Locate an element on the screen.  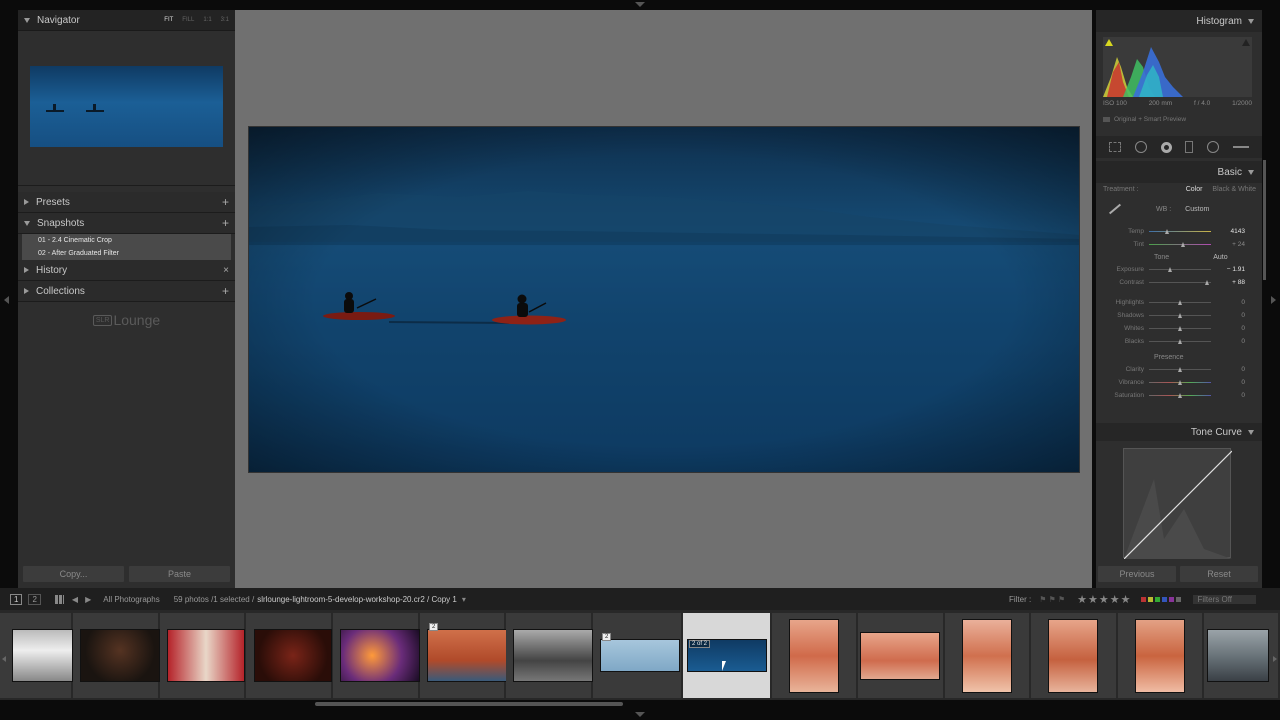
presets-section: Presets + is located at coordinates (126, 202).